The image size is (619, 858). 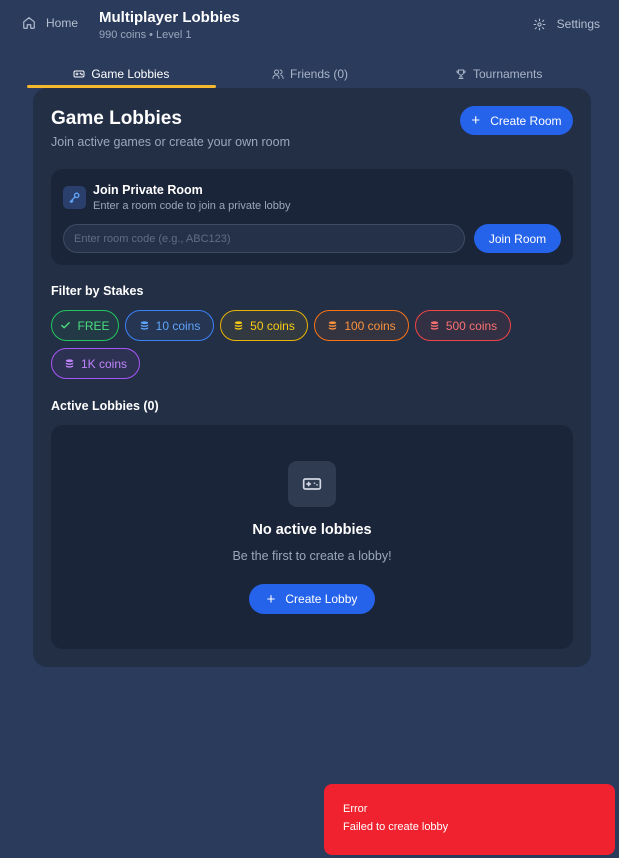 I want to click on chip-label: 10 coins, so click(x=178, y=325).